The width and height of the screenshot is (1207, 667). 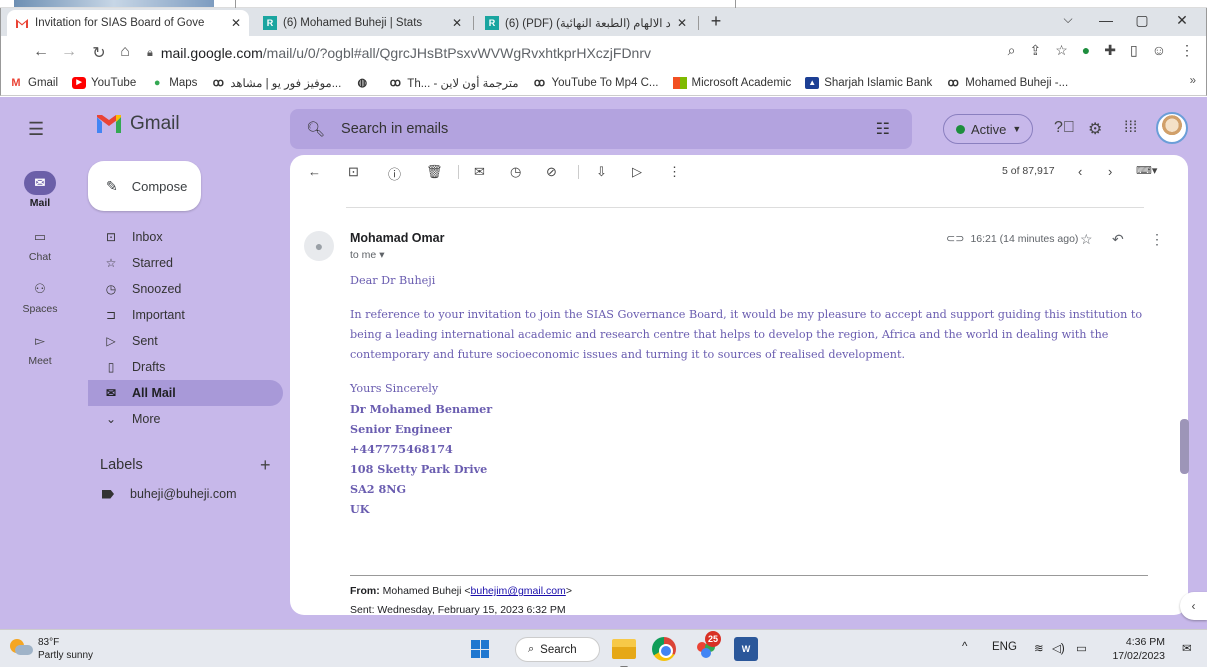 What do you see at coordinates (1064, 128) in the screenshot?
I see `help-icon: ?⃝` at bounding box center [1064, 128].